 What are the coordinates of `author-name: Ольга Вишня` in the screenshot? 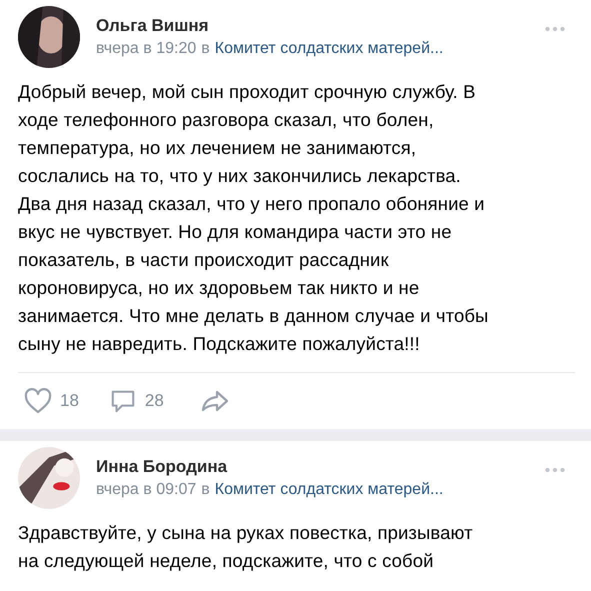 It's located at (152, 26).